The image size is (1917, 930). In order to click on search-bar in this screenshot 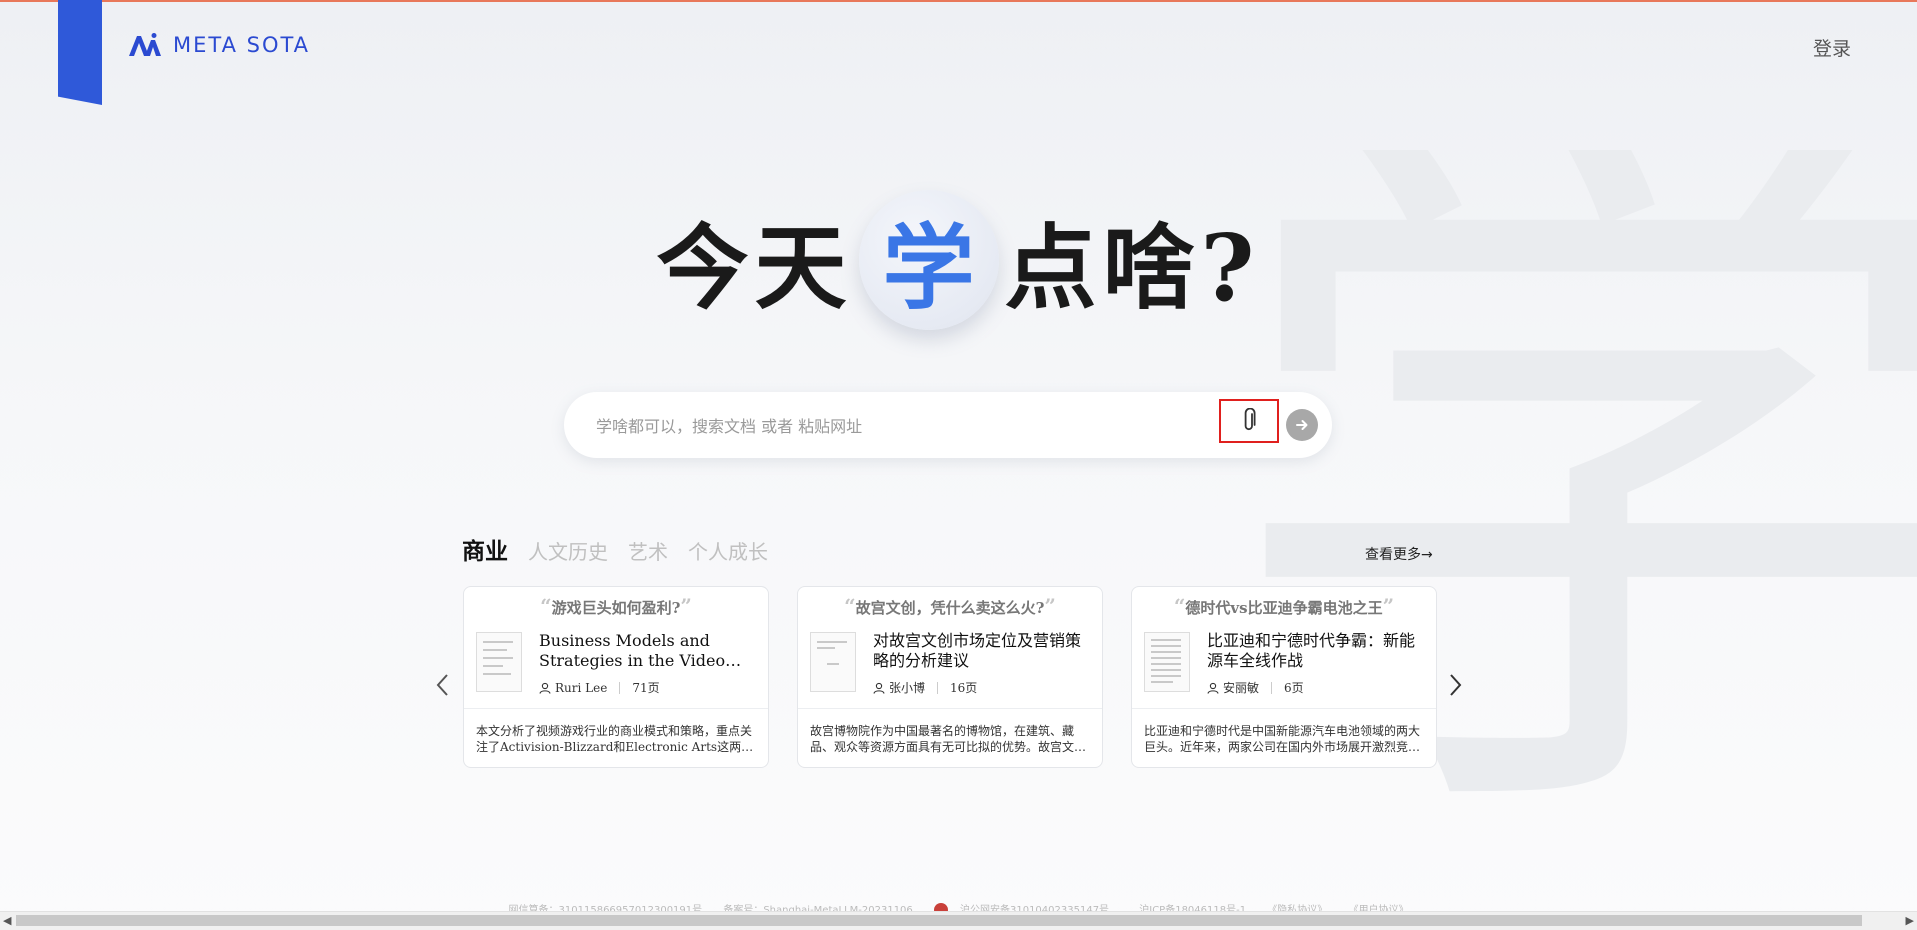, I will do `click(948, 425)`.